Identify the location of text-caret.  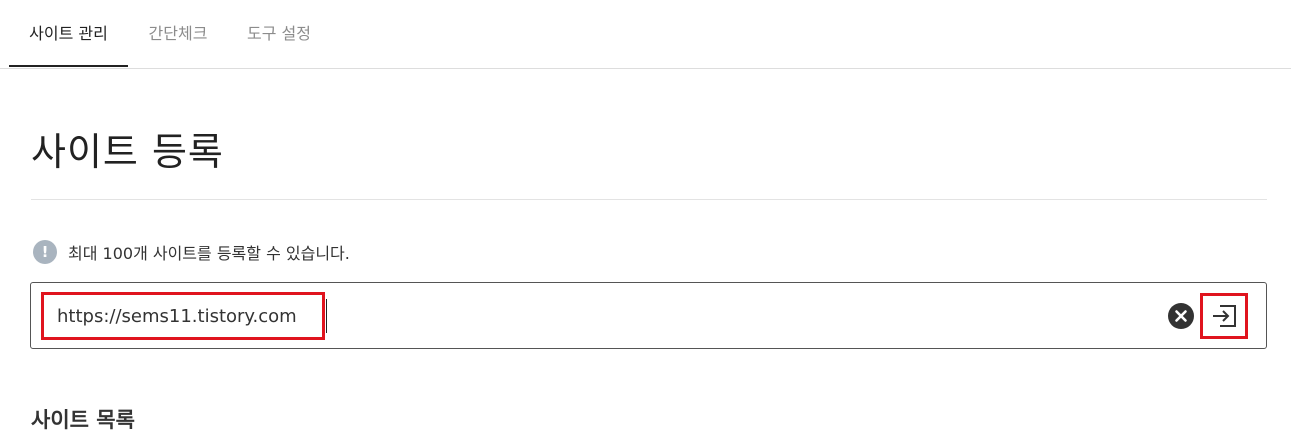
(326, 316).